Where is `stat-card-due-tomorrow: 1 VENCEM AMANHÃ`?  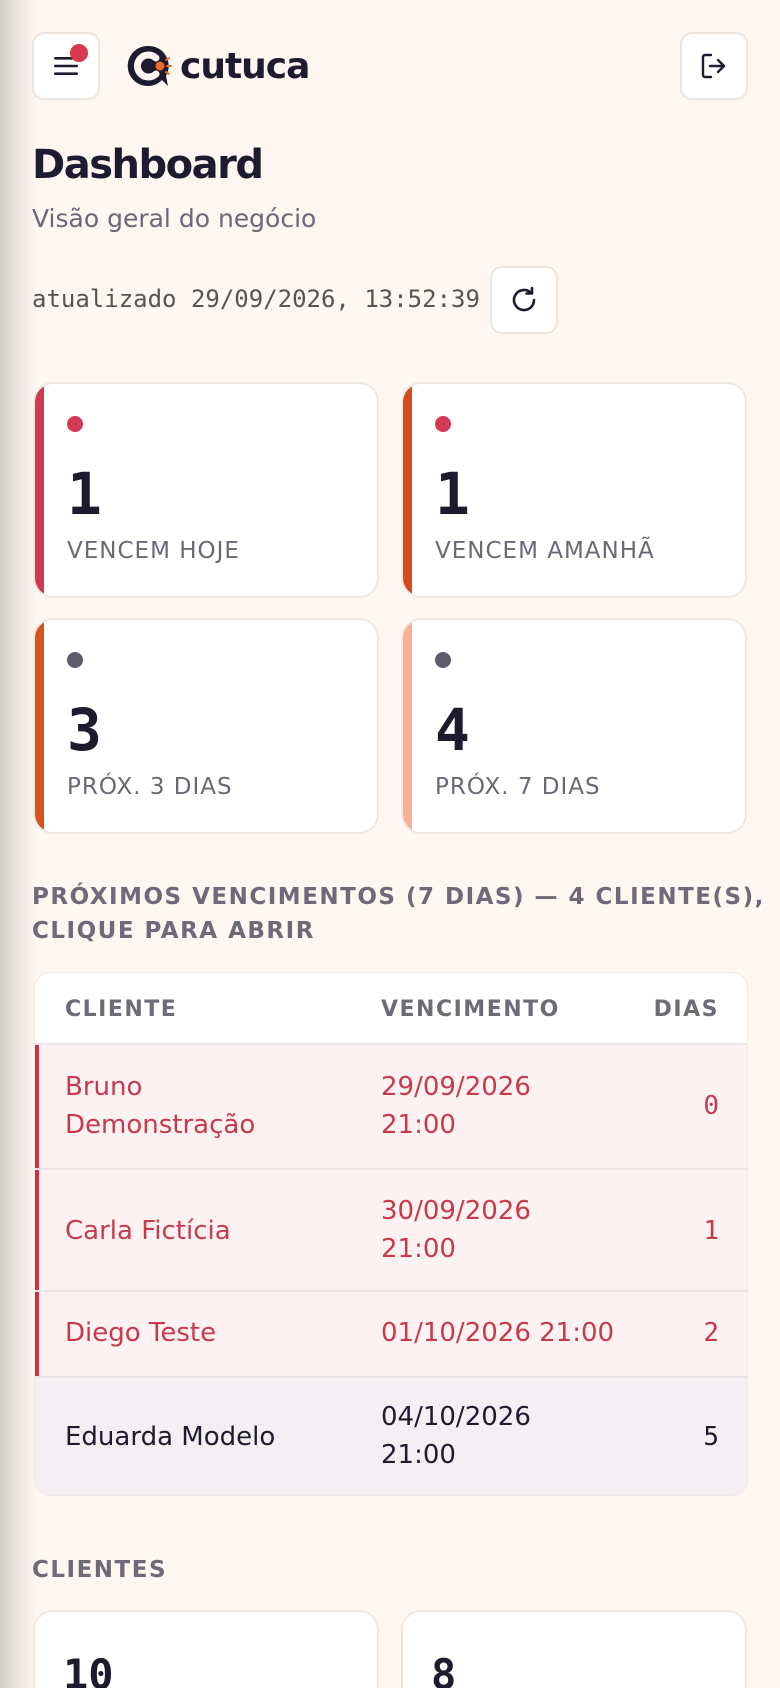
stat-card-due-tomorrow: 1 VENCEM AMANHÃ is located at coordinates (574, 490).